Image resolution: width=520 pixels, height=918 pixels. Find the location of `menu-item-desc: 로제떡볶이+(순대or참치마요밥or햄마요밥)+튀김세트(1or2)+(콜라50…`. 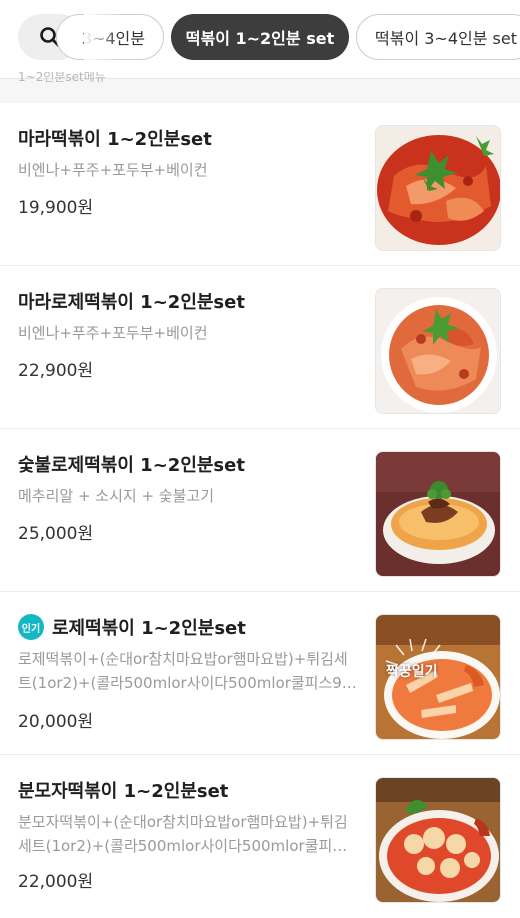

menu-item-desc: 로제떡볶이+(순대or참치마요밥or햄마요밥)+튀김세트(1or2)+(콜라50… is located at coordinates (187, 671).